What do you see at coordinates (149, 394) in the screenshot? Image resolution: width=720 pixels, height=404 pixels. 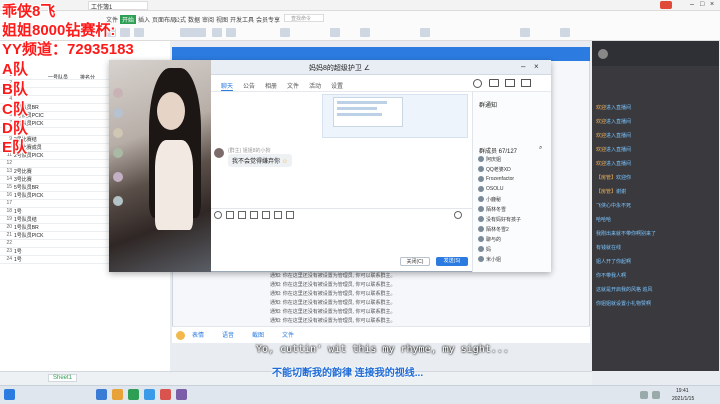 I see `taskbar-qq-icon` at bounding box center [149, 394].